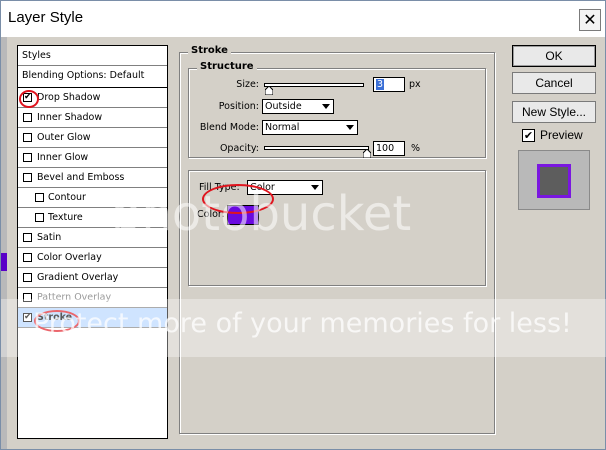  Describe the element at coordinates (314, 85) in the screenshot. I see `size-slider-track` at that location.